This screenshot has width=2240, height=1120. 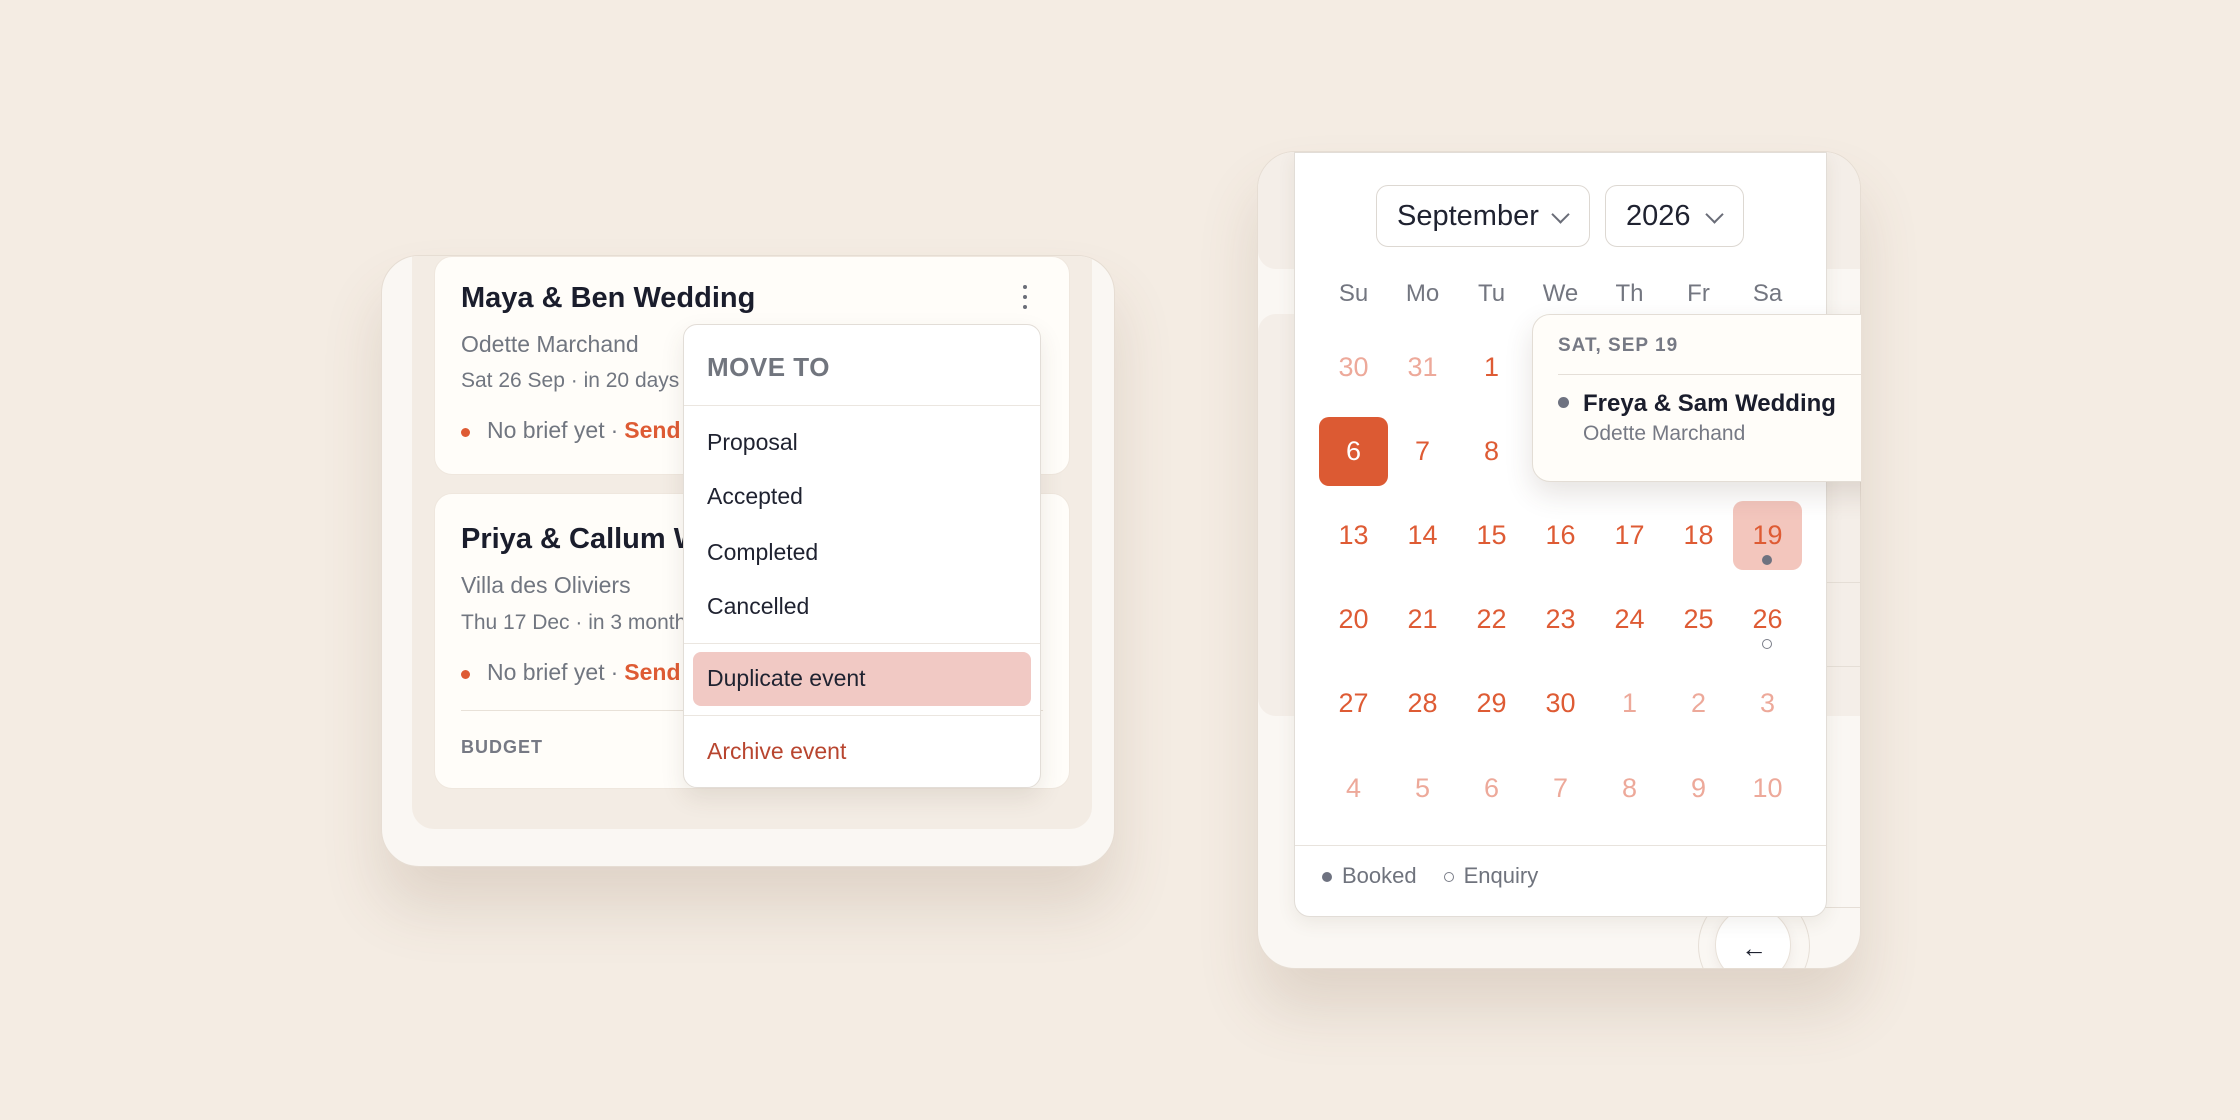 I want to click on calendar-day: 15, so click(x=1491, y=535).